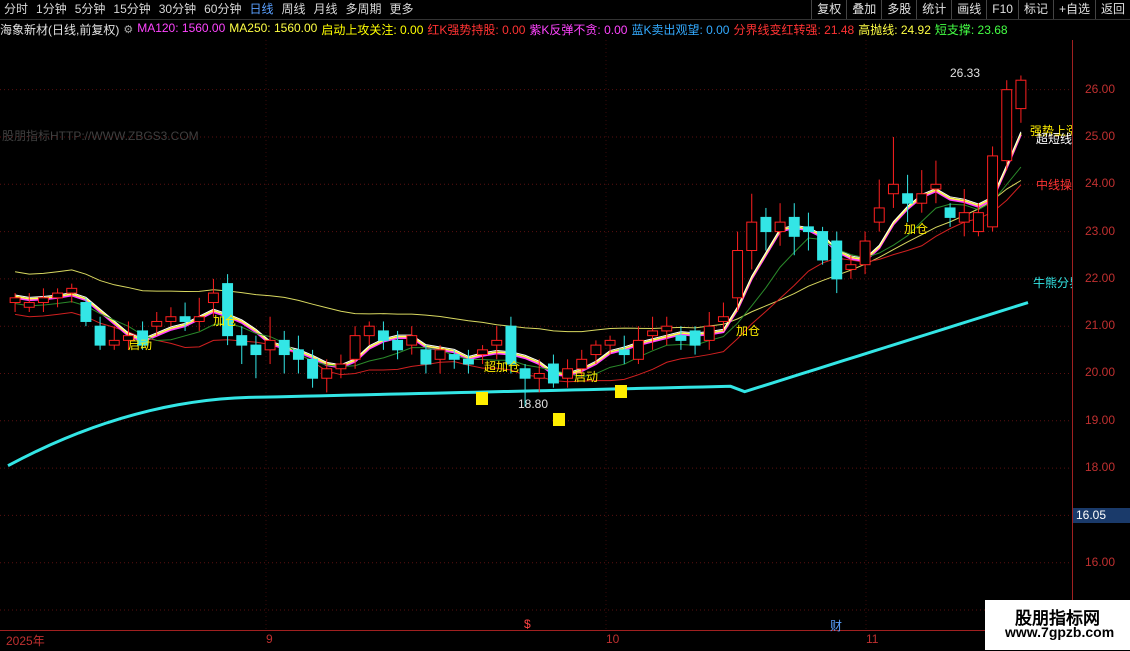 The image size is (1130, 651). Describe the element at coordinates (51, 9) in the screenshot. I see `timeframe-tab-1: 1分钟` at that location.